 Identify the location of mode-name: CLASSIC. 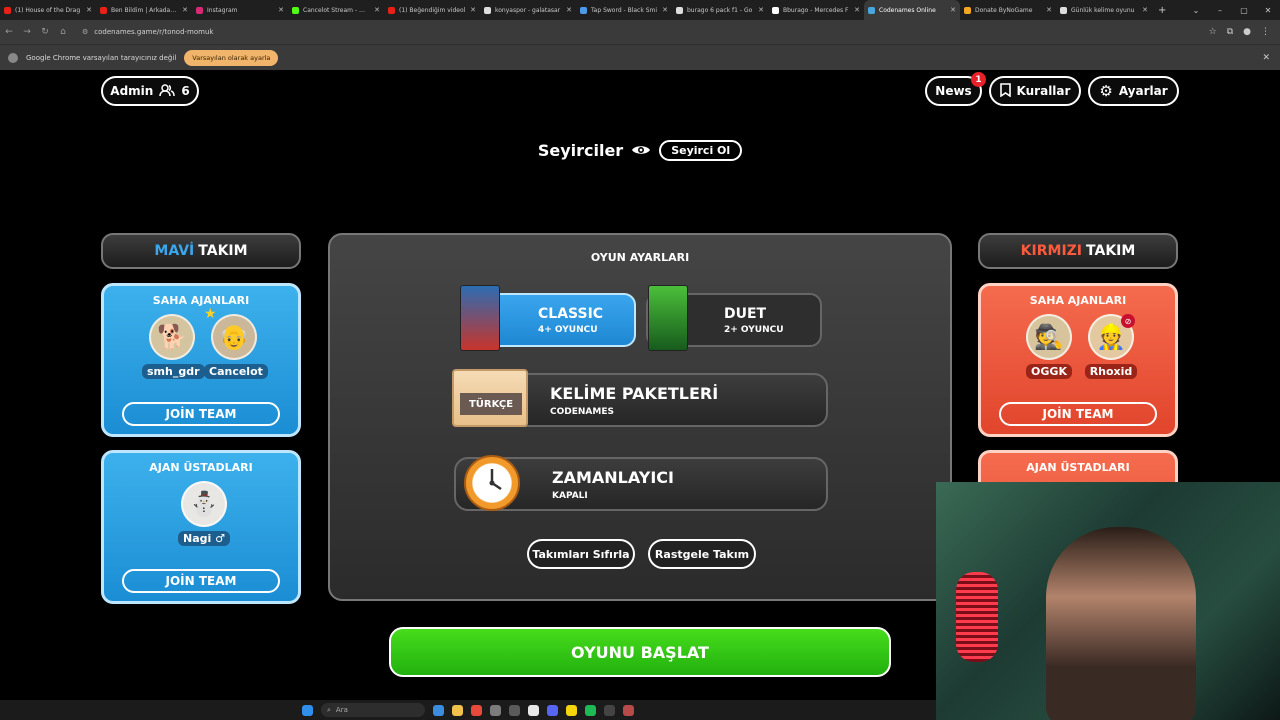
(571, 313).